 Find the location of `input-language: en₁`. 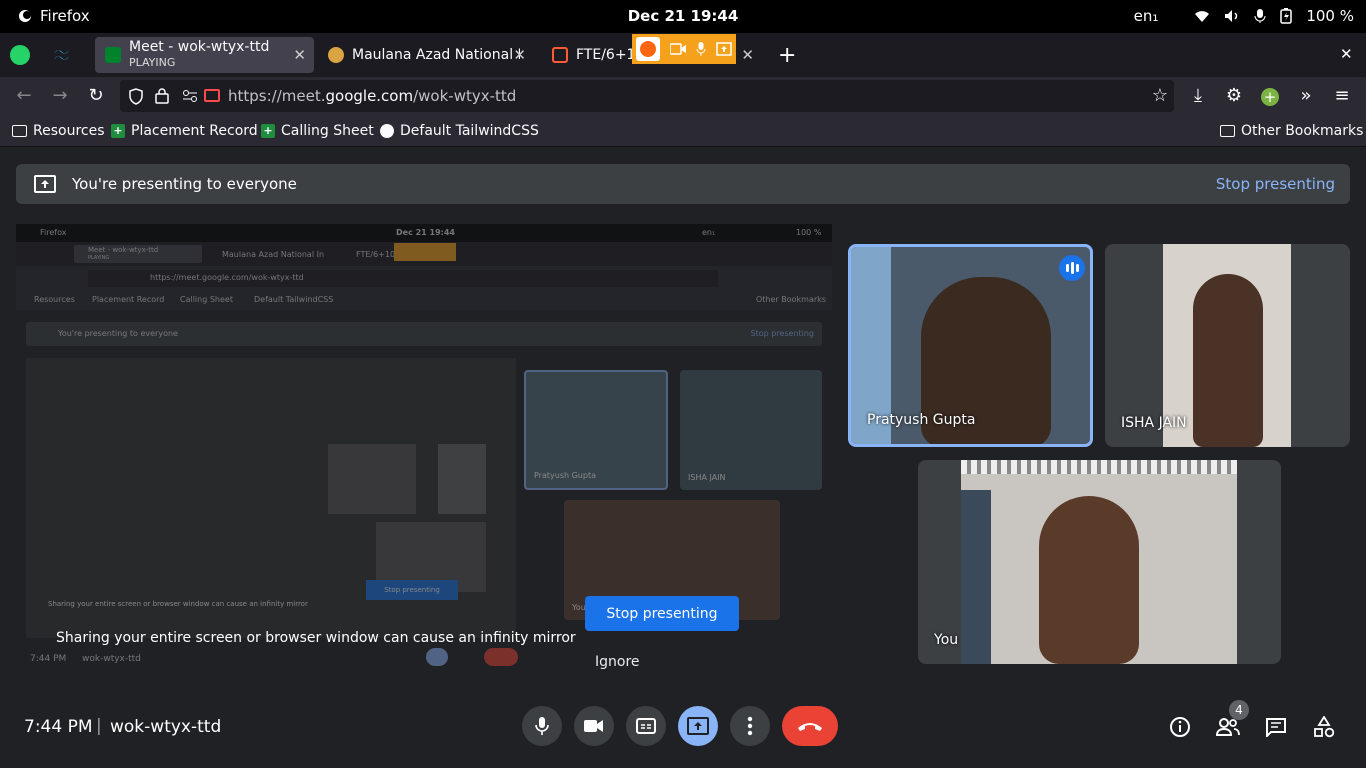

input-language: en₁ is located at coordinates (1146, 16).